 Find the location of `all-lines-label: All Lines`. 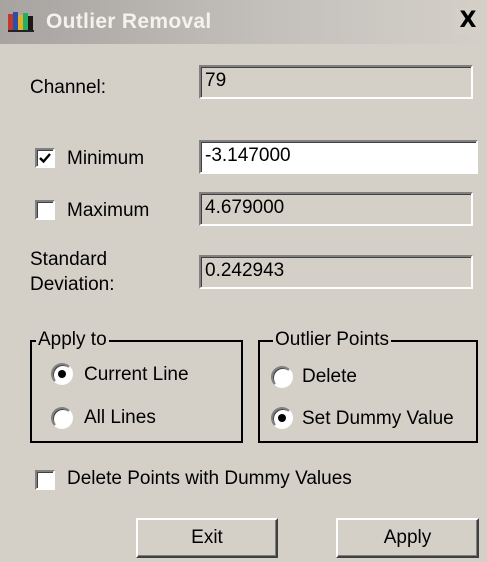

all-lines-label: All Lines is located at coordinates (120, 417).